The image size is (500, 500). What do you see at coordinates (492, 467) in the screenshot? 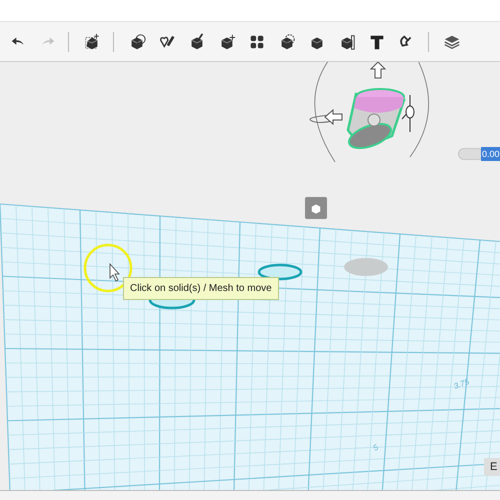
I see `corner-button: E` at bounding box center [492, 467].